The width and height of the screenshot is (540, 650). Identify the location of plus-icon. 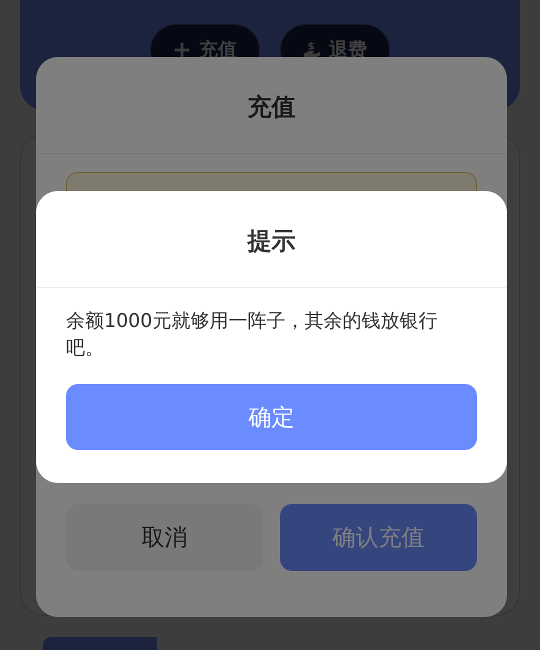
(182, 50).